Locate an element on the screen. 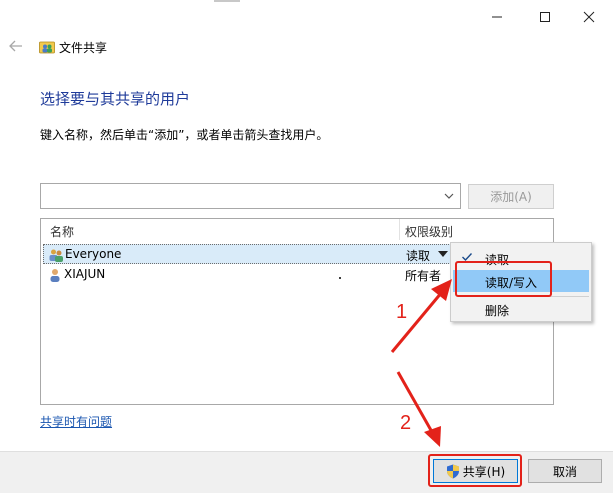 This screenshot has width=613, height=493. menu-item-label: 删除 is located at coordinates (497, 311).